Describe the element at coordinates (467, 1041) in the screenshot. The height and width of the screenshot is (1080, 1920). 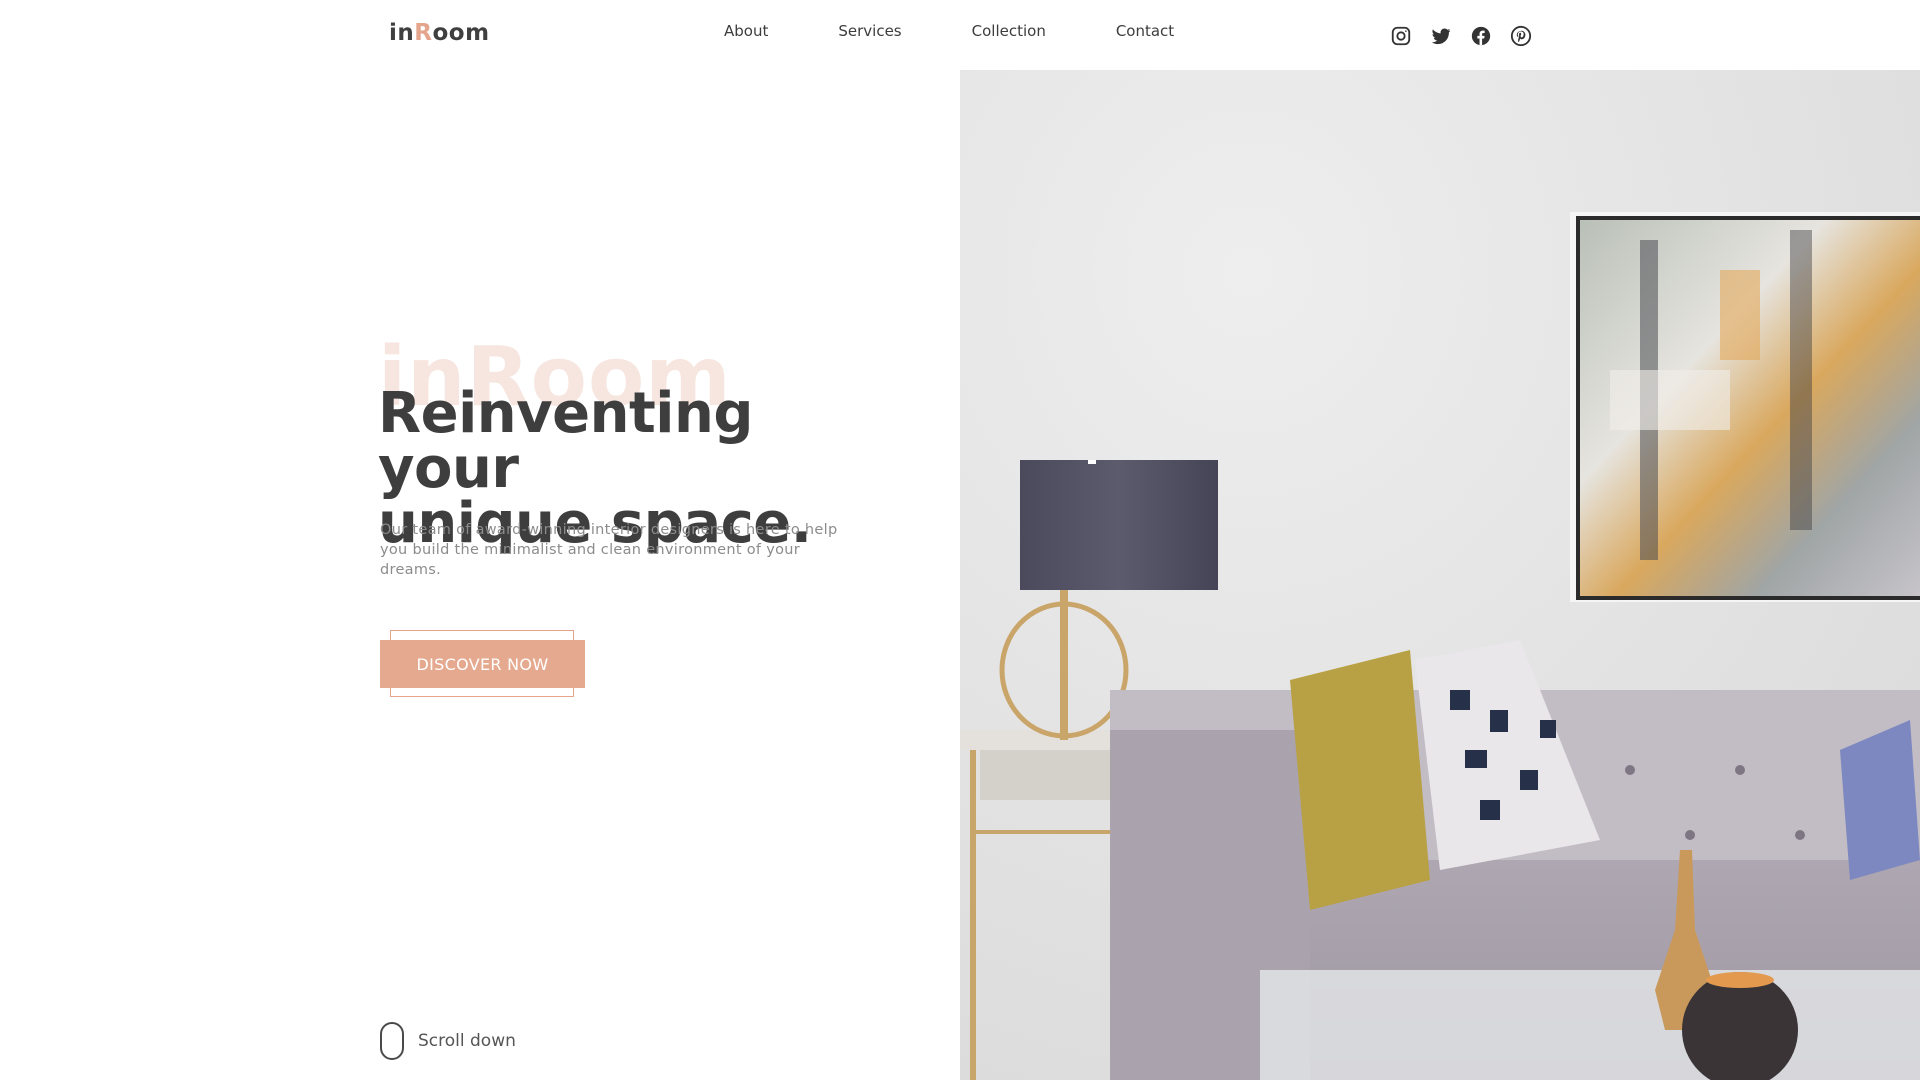
I see `scroll-down-label: Scroll down` at that location.